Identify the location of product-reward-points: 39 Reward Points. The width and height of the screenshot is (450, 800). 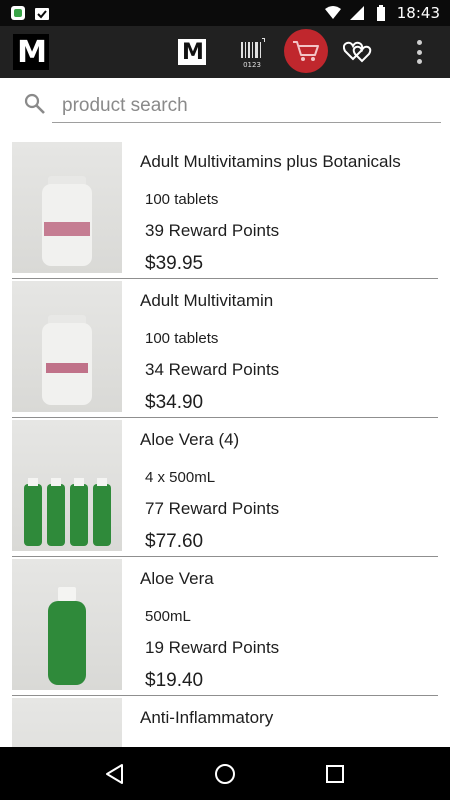
(212, 230).